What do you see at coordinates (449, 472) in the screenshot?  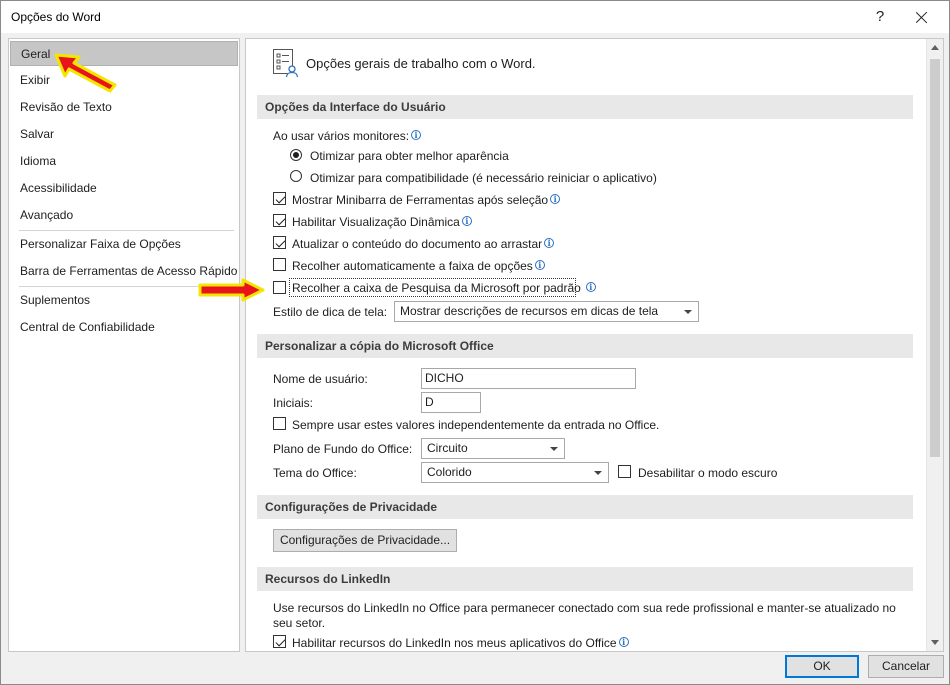 I see `theme-value: Colorido` at bounding box center [449, 472].